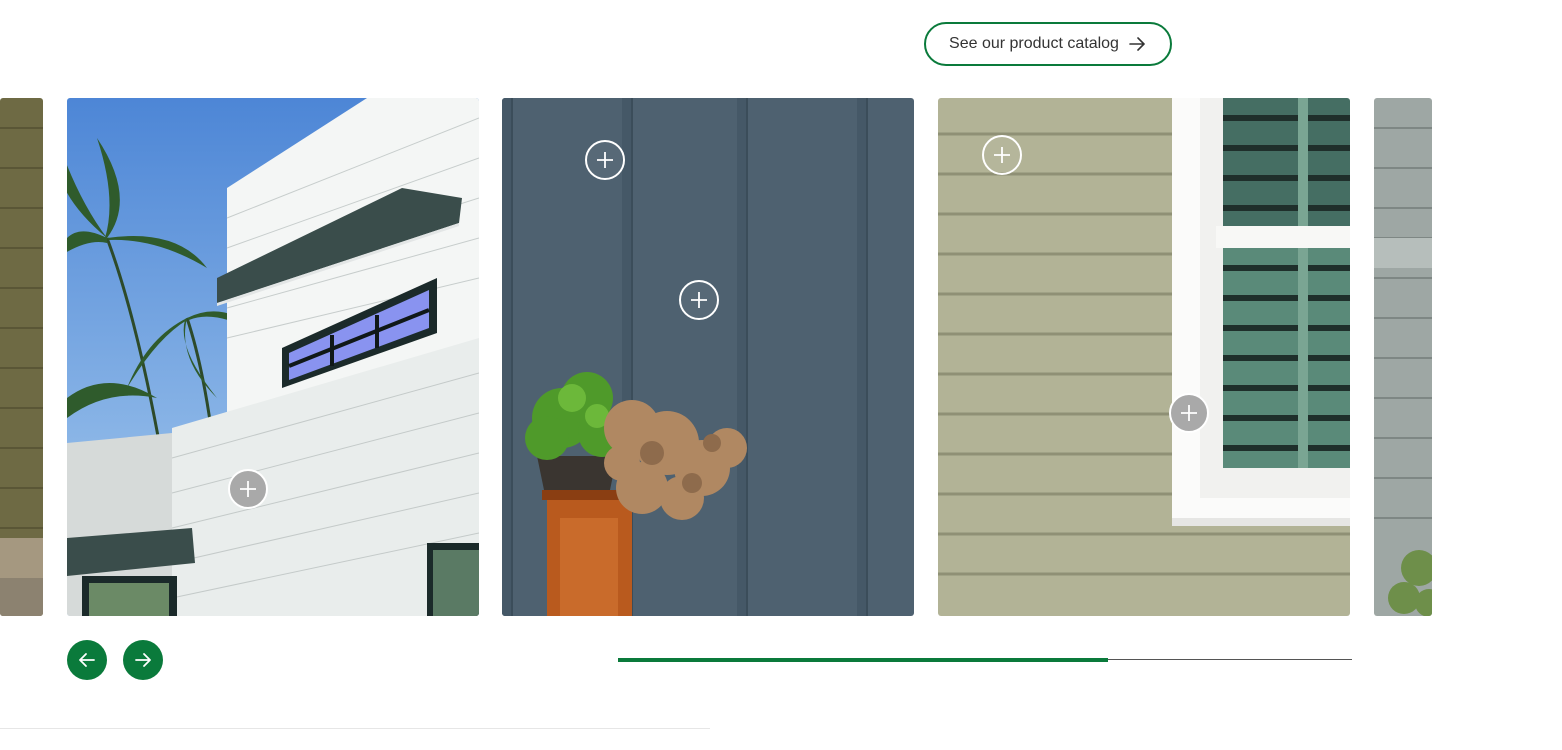  I want to click on gray-siding-image, so click(1403, 357).